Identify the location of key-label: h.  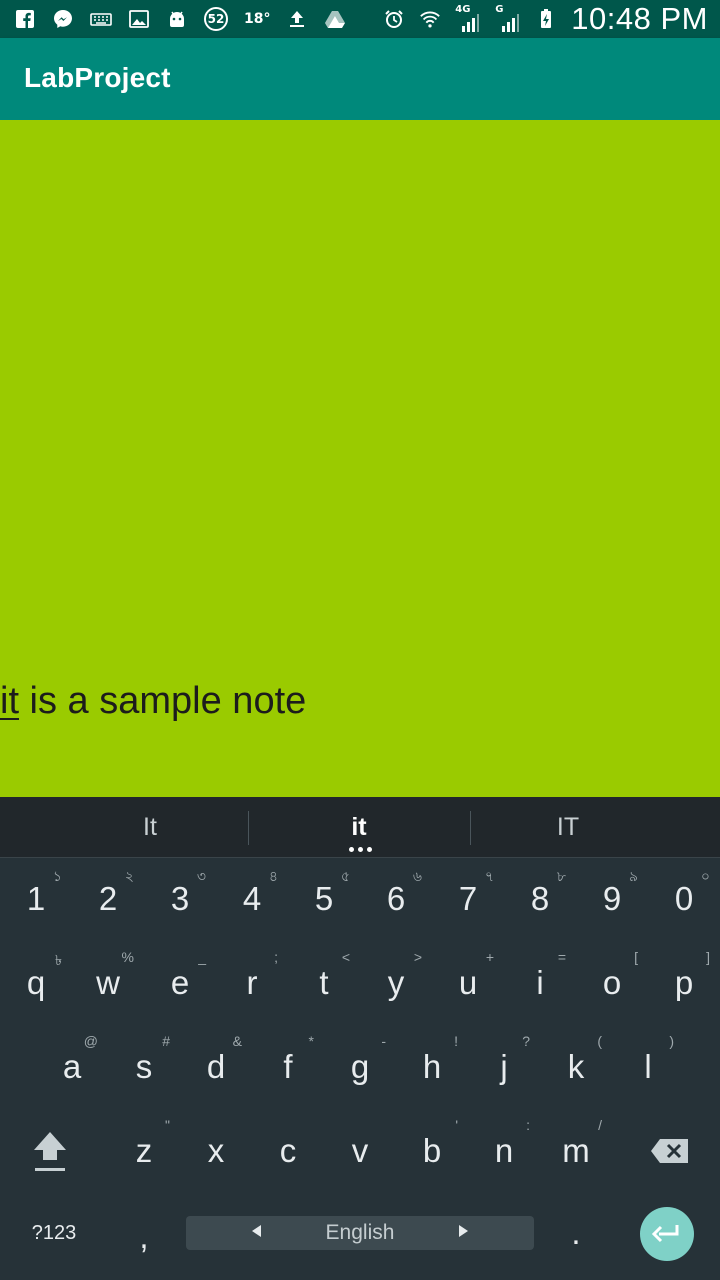
(432, 1066).